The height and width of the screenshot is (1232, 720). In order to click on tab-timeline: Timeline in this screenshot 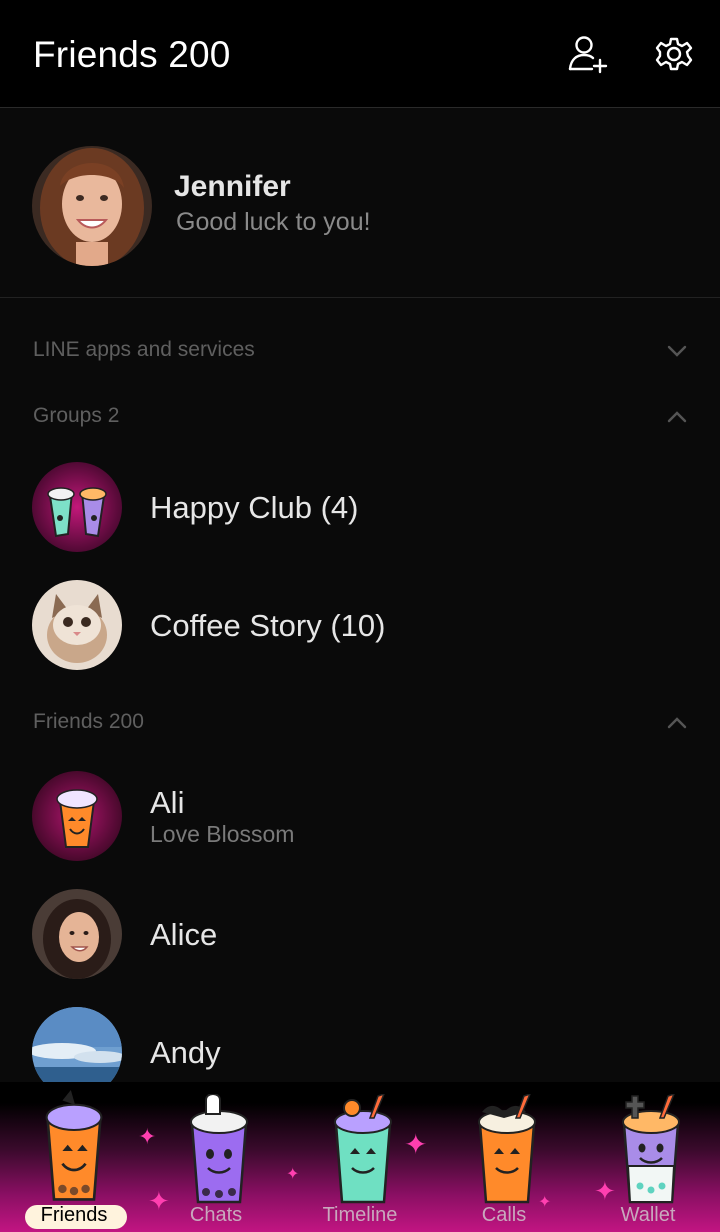, I will do `click(360, 1157)`.